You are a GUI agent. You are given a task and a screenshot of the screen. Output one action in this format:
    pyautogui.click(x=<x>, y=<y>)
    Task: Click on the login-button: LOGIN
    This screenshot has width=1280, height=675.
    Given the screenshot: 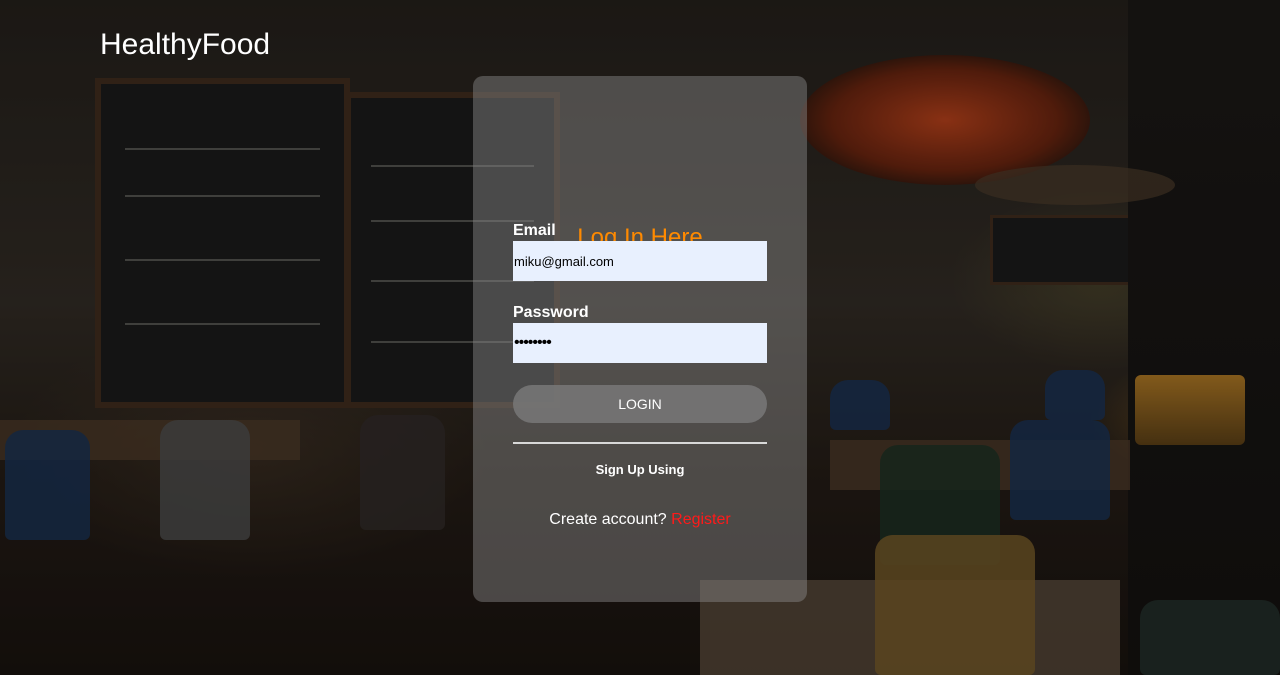 What is the action you would take?
    pyautogui.click(x=640, y=404)
    